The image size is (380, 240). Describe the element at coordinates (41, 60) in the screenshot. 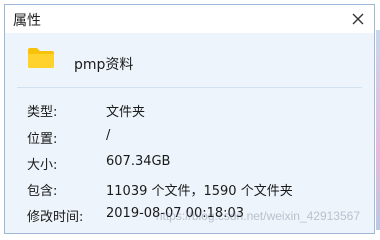

I see `folder-icon` at that location.